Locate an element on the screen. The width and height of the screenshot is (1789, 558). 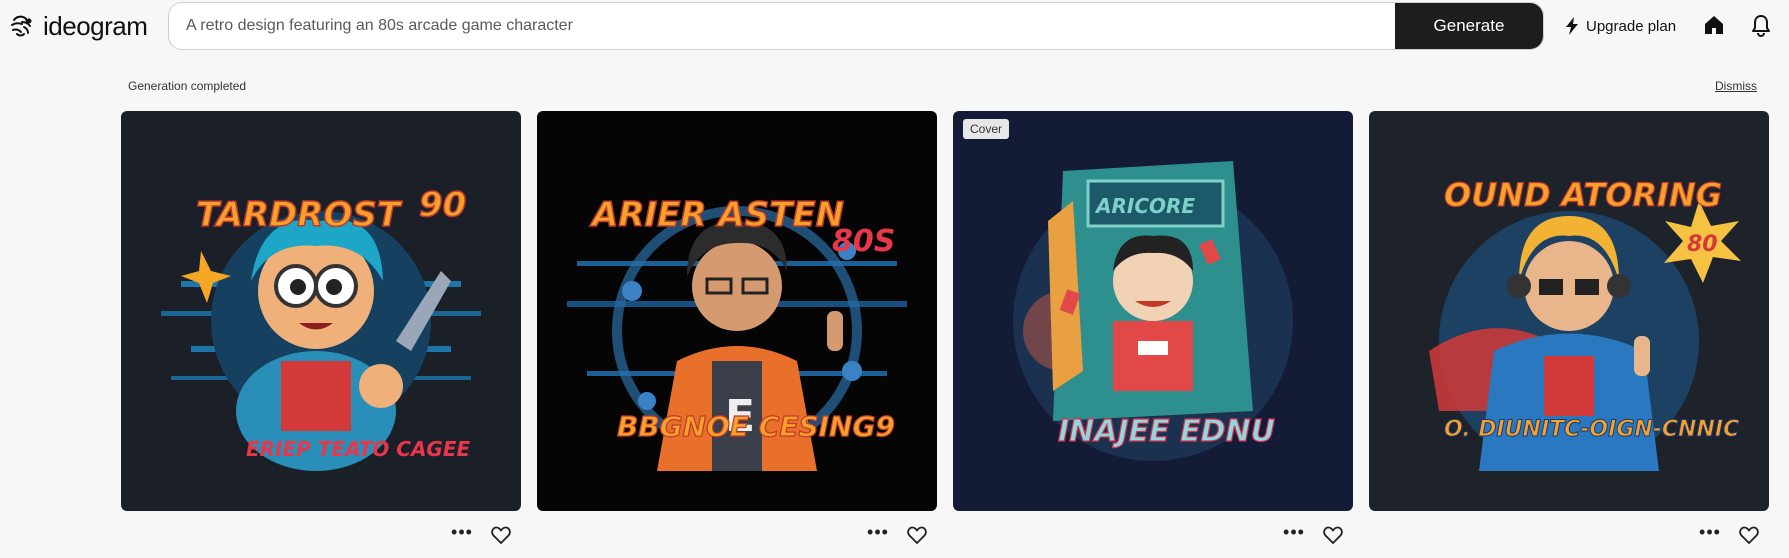
image-title-text: OUND ATORING is located at coordinates (1583, 195).